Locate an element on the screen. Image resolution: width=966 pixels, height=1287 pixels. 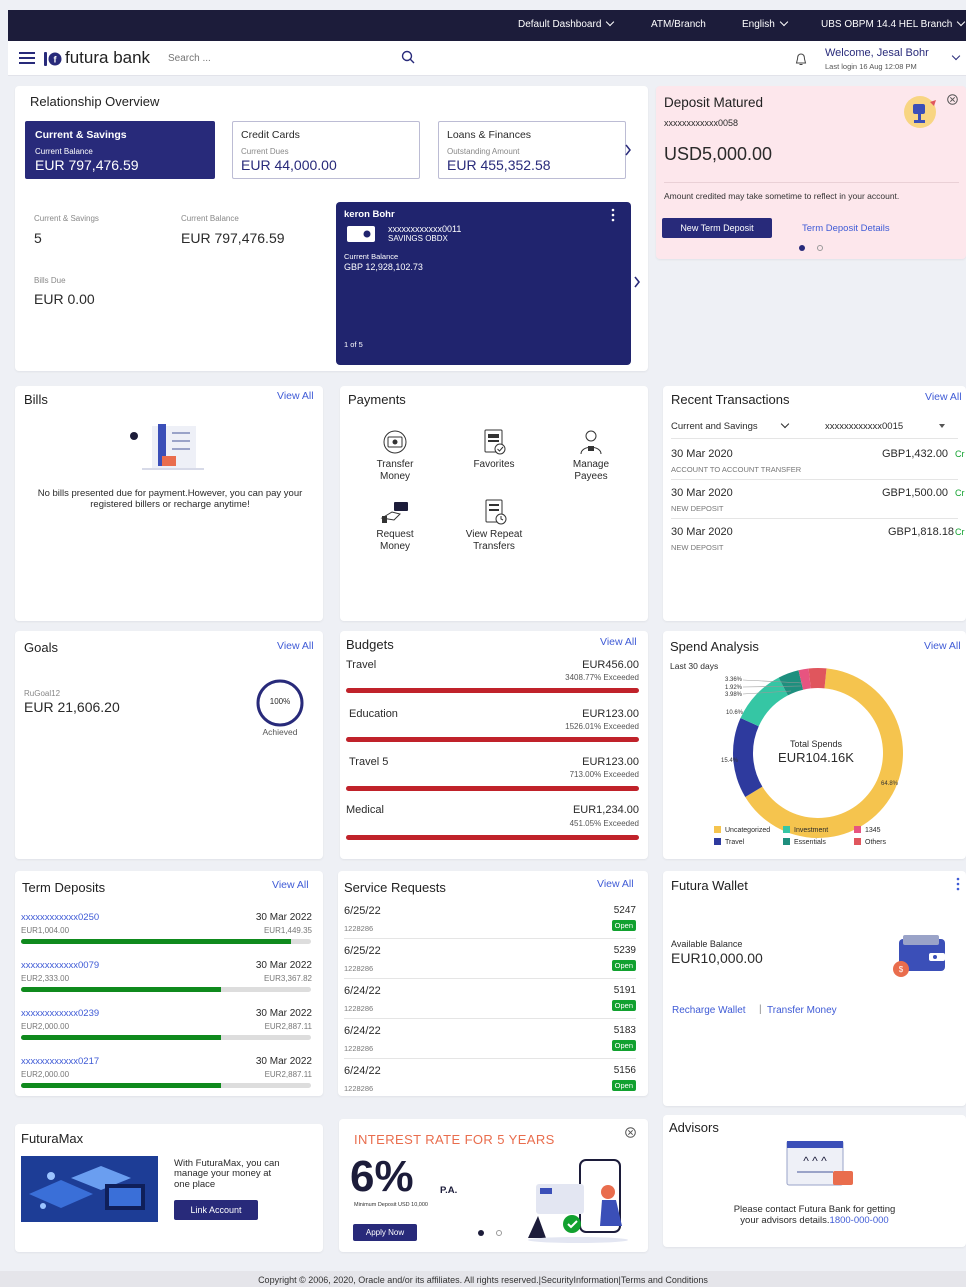
legend-item: Uncategorized is located at coordinates (742, 830).